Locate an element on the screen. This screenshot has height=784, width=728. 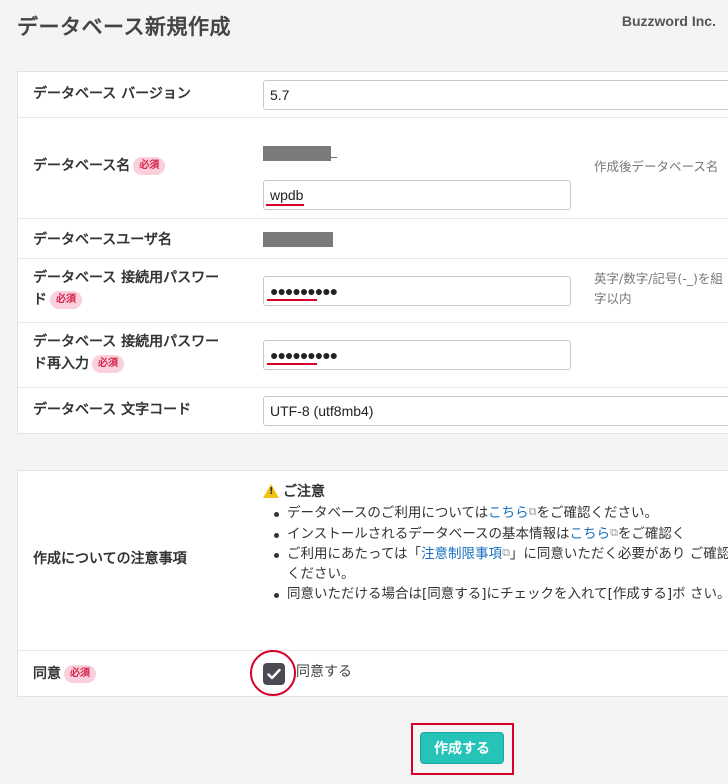
charset-select: UTF-8 (utf8mb4) is located at coordinates (495, 411).